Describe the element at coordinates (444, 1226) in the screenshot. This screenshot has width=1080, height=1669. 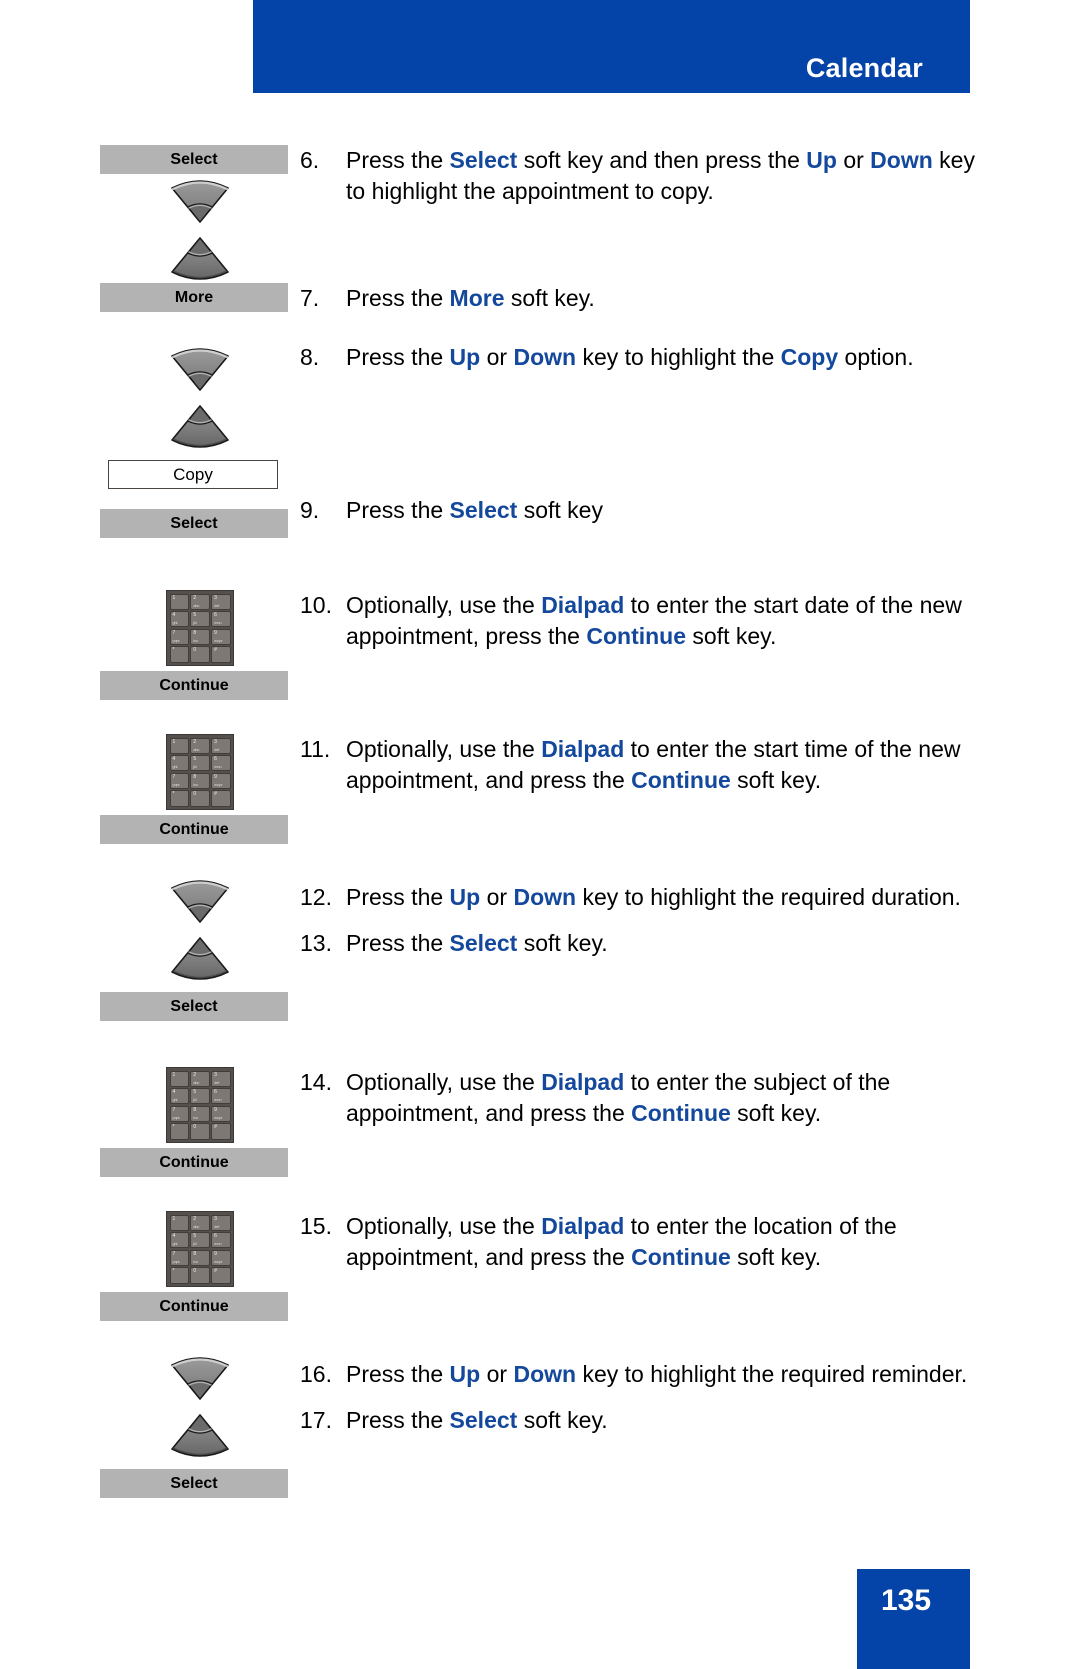
I see `plain-text: Optionally, use the` at that location.